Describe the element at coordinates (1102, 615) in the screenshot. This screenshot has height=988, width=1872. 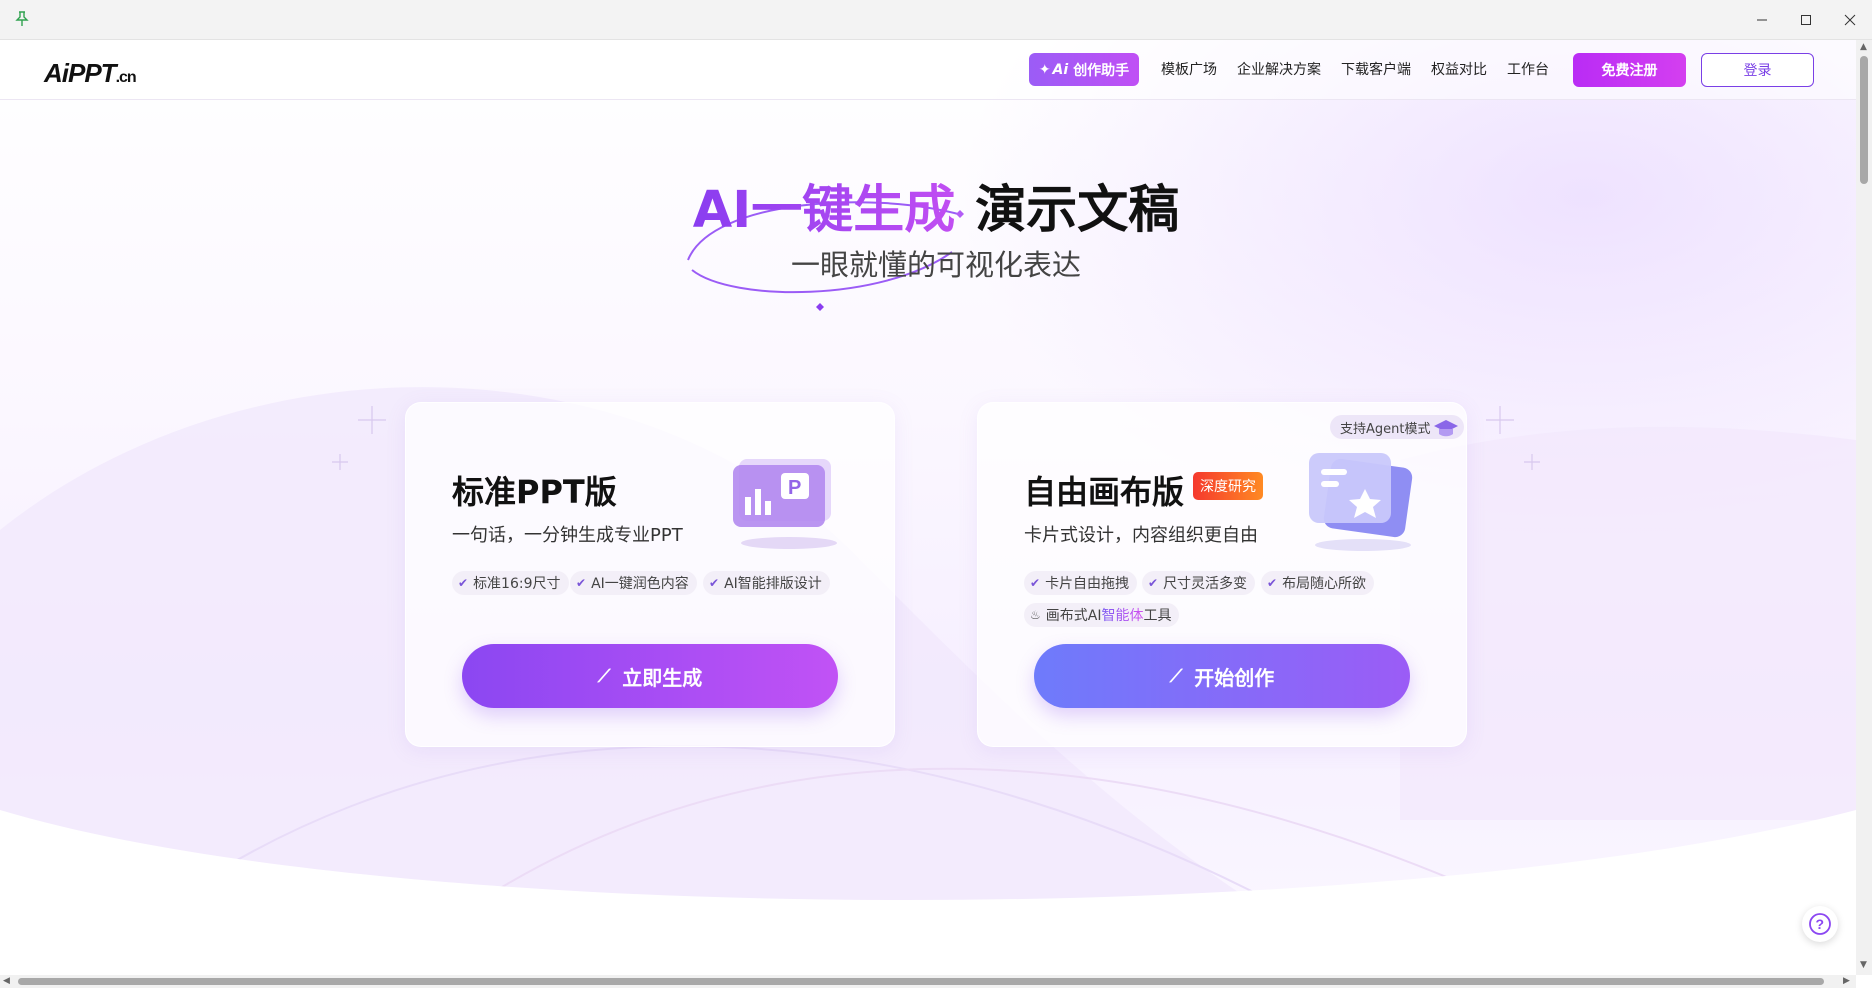
I see `feature-chip-agent-tool: ♨ 画布式AI 智能体 工具` at that location.